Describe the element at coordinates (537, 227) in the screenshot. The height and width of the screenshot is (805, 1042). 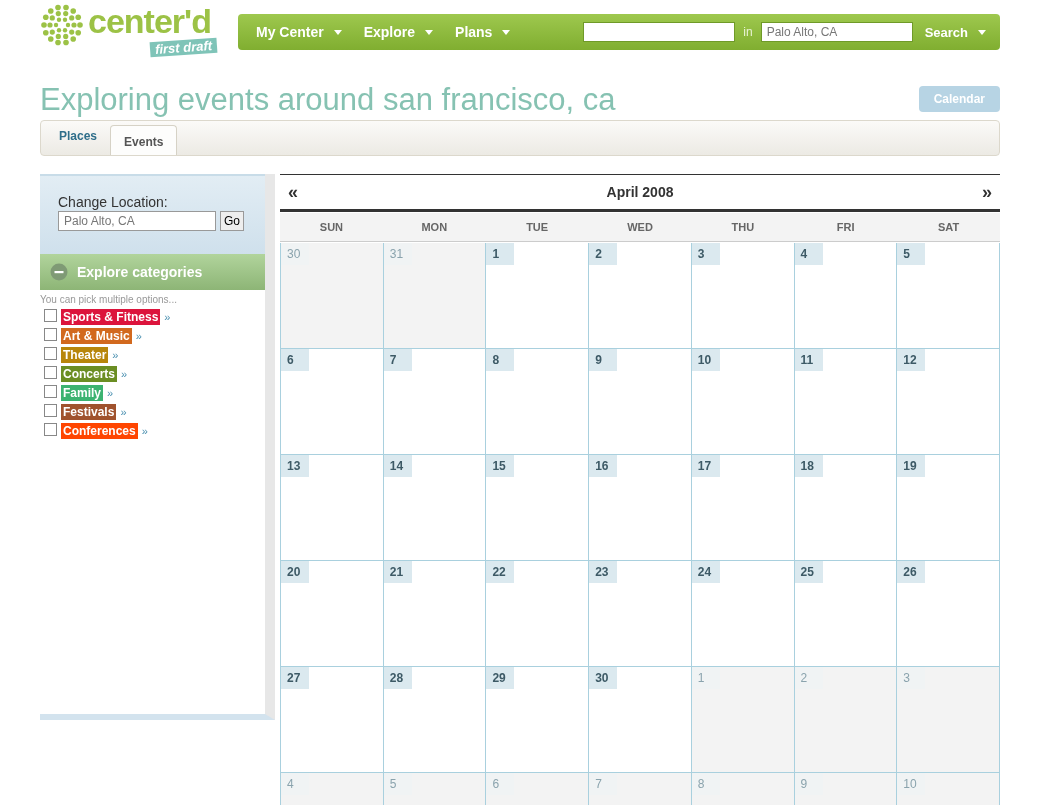
I see `weekday-label: TUE` at that location.